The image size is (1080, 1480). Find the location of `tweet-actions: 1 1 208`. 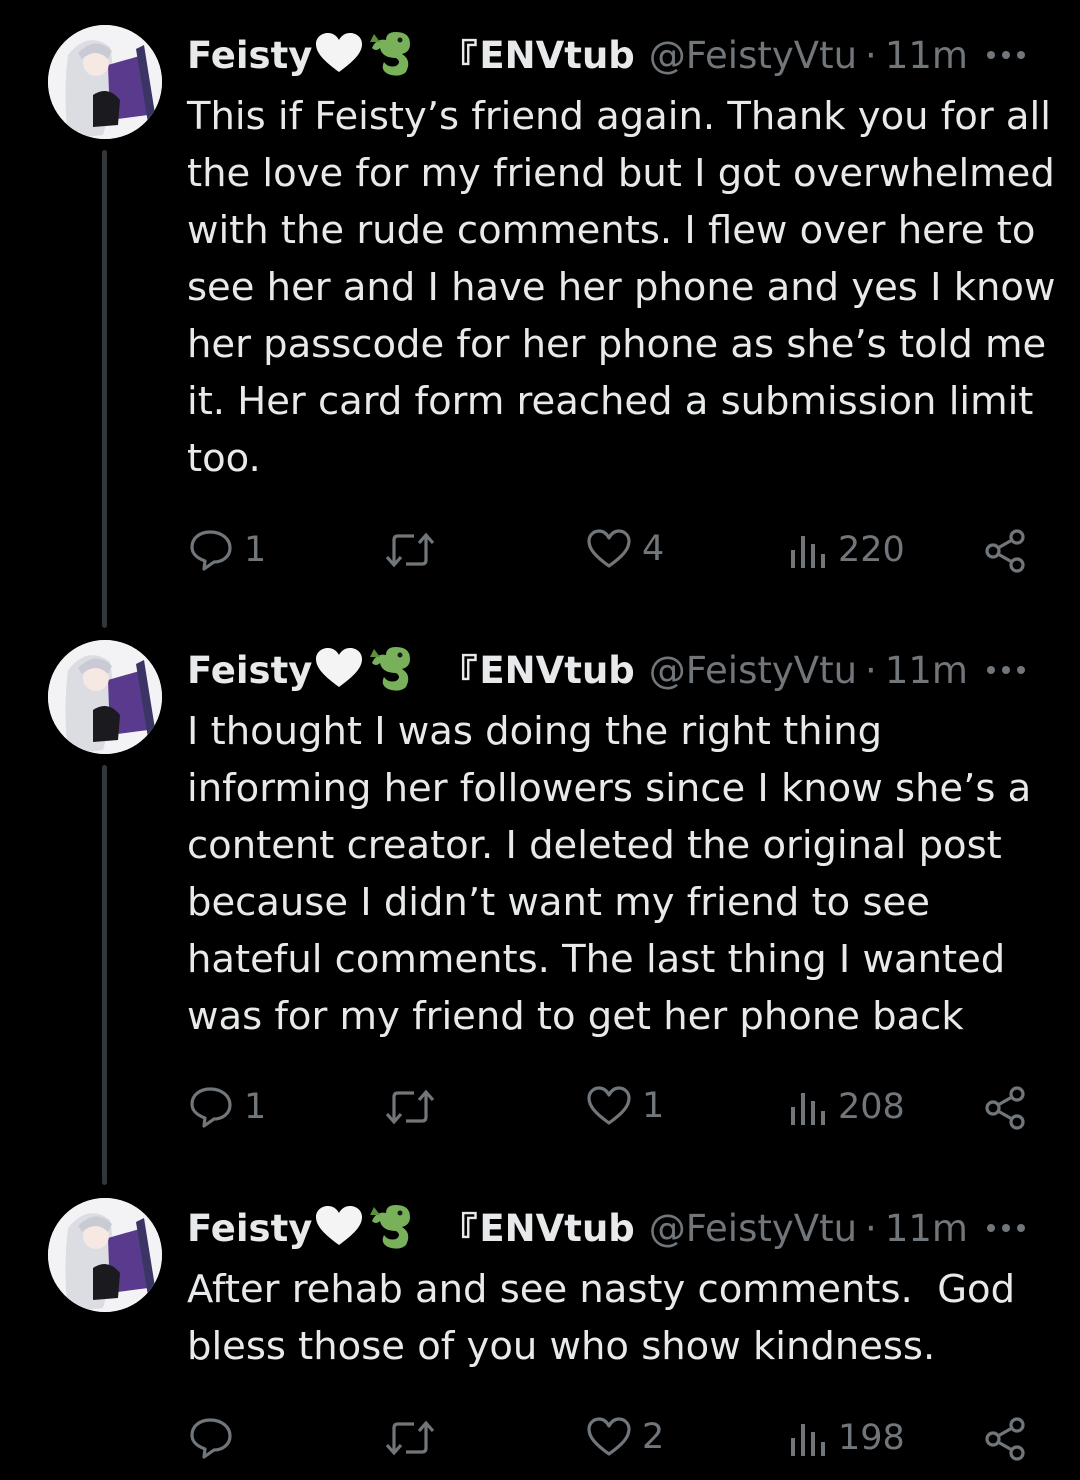

tweet-actions: 1 1 208 is located at coordinates (540, 1107).